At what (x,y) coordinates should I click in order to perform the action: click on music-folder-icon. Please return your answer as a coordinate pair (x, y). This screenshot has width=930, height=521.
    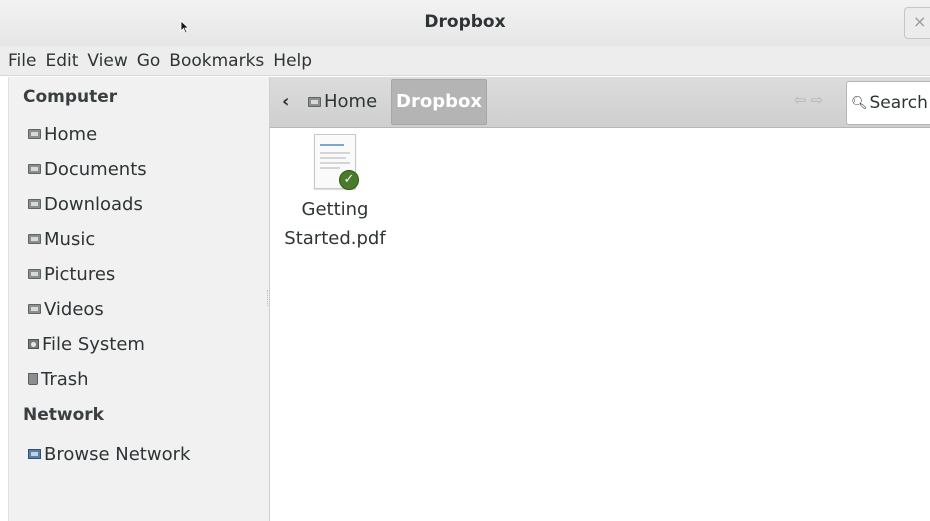
    Looking at the image, I should click on (34, 239).